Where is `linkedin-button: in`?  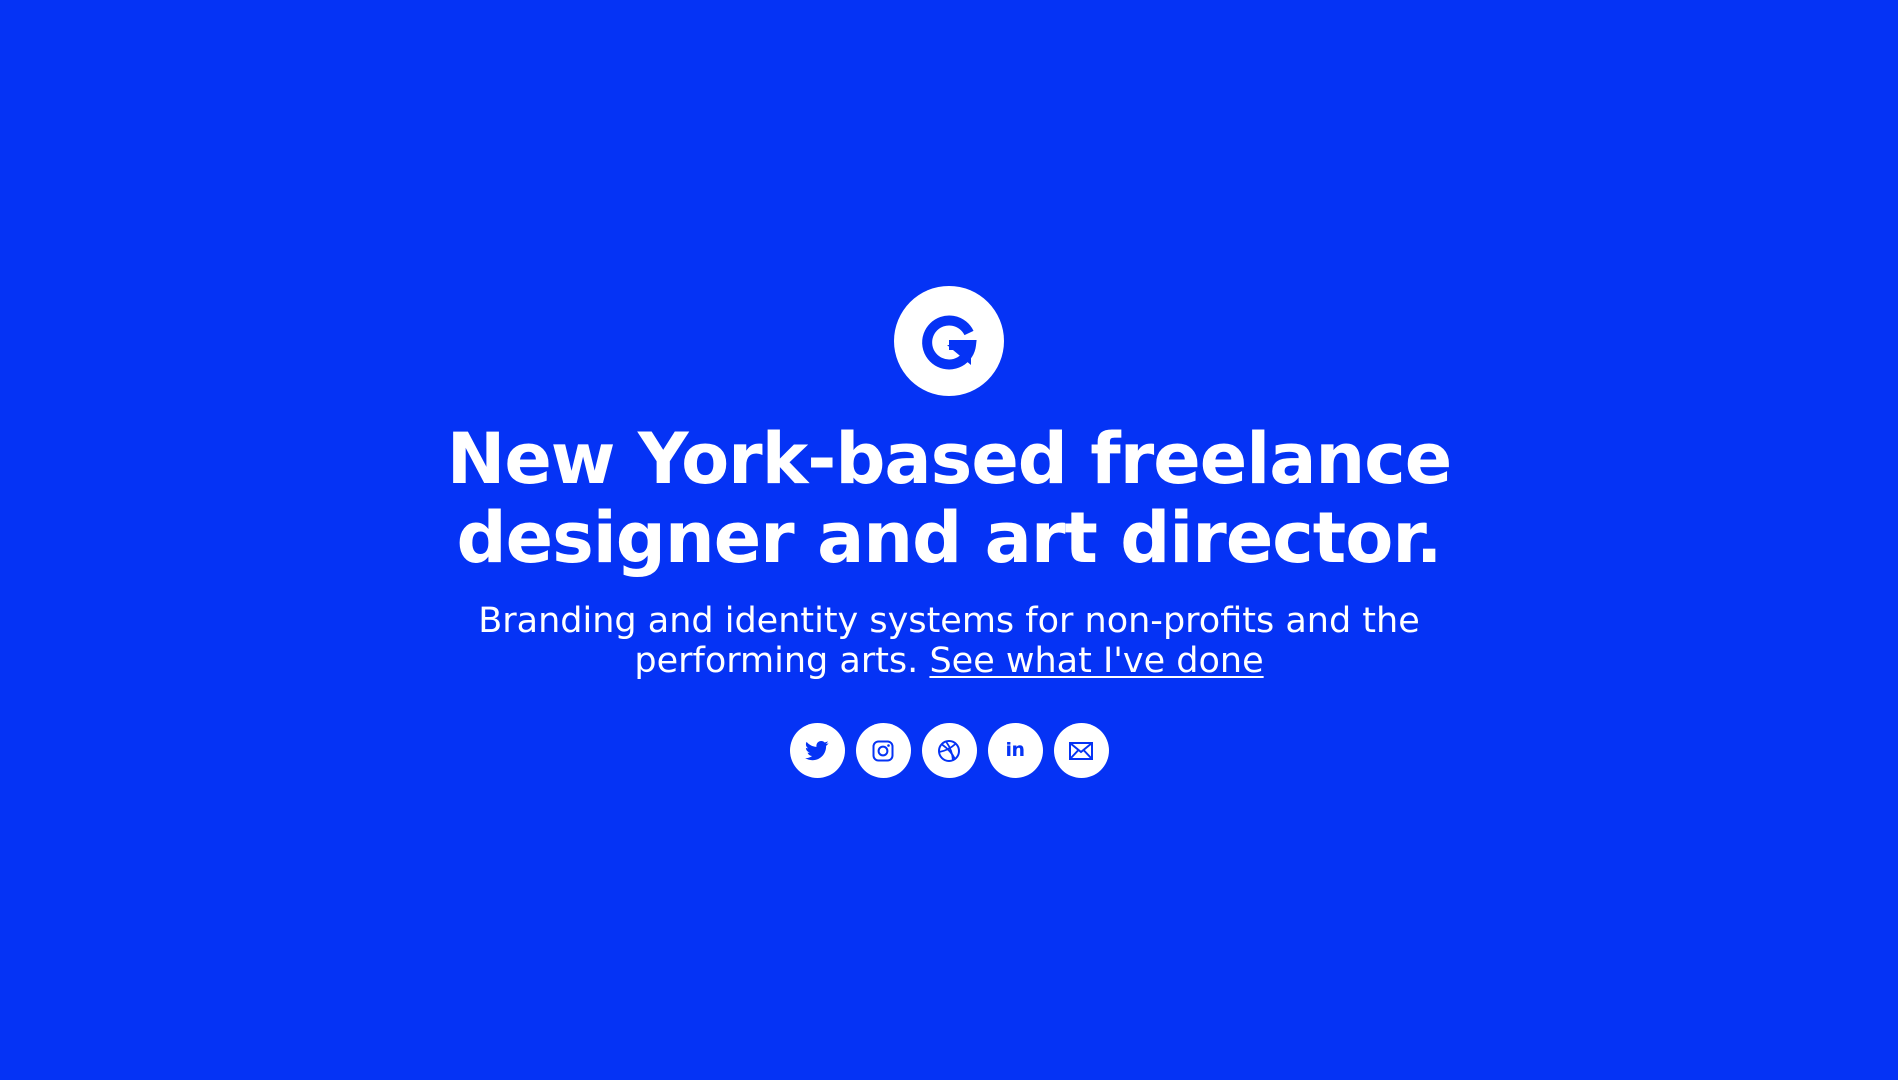 linkedin-button: in is located at coordinates (1015, 750).